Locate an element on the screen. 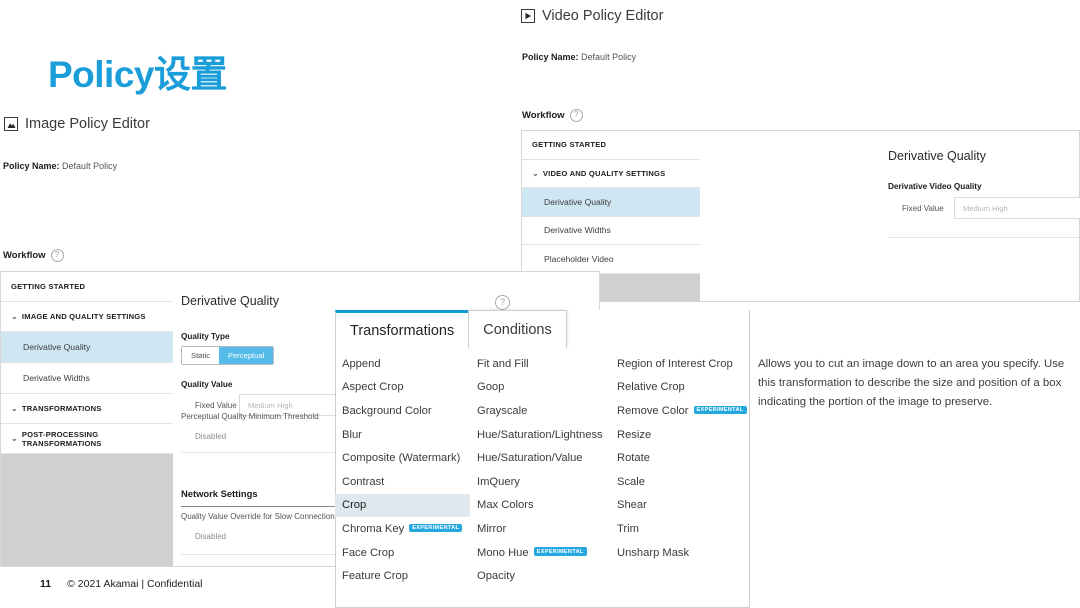 This screenshot has height=608, width=1080. image-workflow-label: Workflow ? is located at coordinates (33, 255).